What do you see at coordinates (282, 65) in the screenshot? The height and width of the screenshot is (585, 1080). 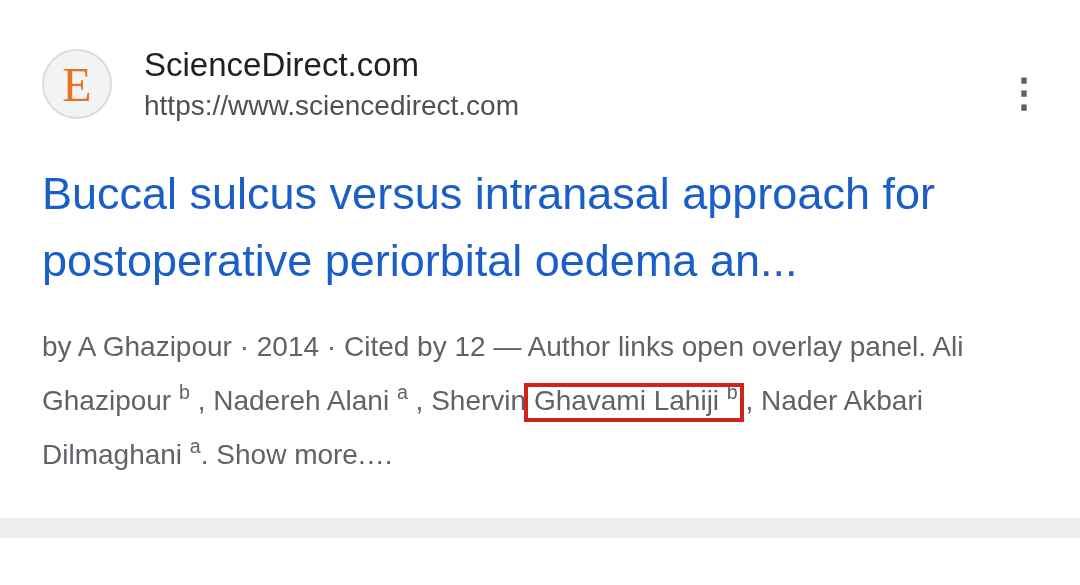 I see `site-name: ScienceDirect.com` at bounding box center [282, 65].